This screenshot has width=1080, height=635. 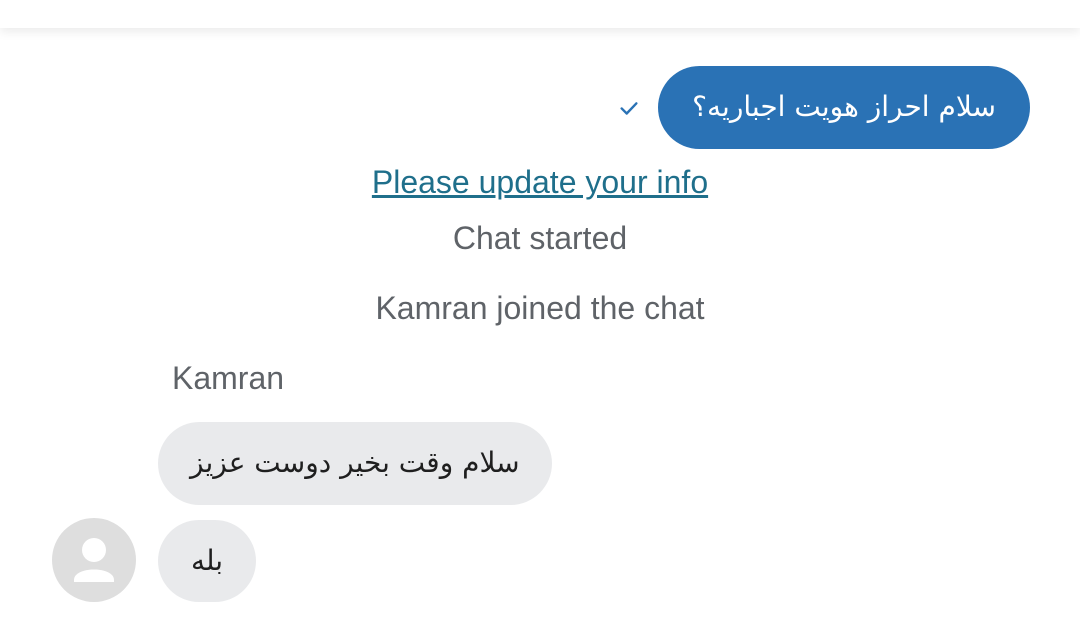 I want to click on received-message-bubble: بله, so click(x=207, y=561).